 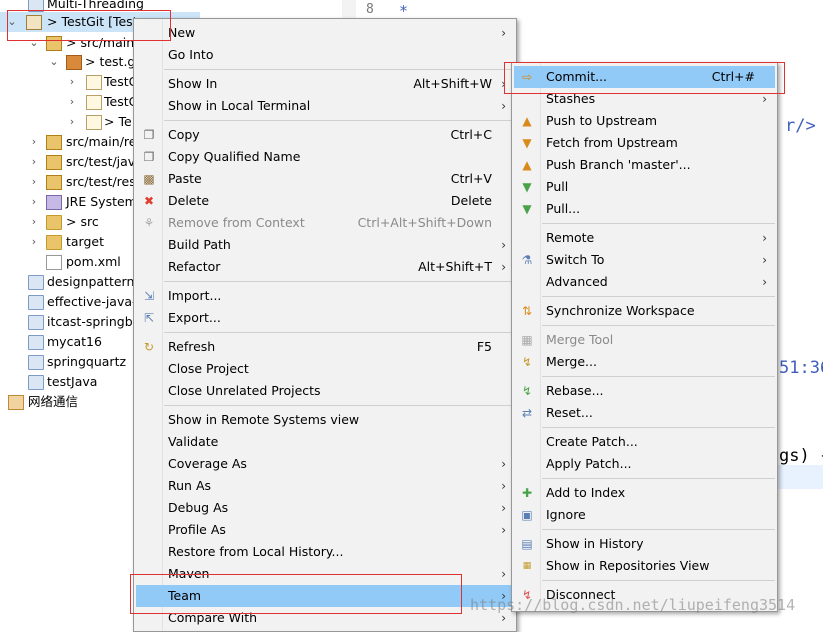 What do you see at coordinates (236, 222) in the screenshot?
I see `menu-item-label: Remove from Context` at bounding box center [236, 222].